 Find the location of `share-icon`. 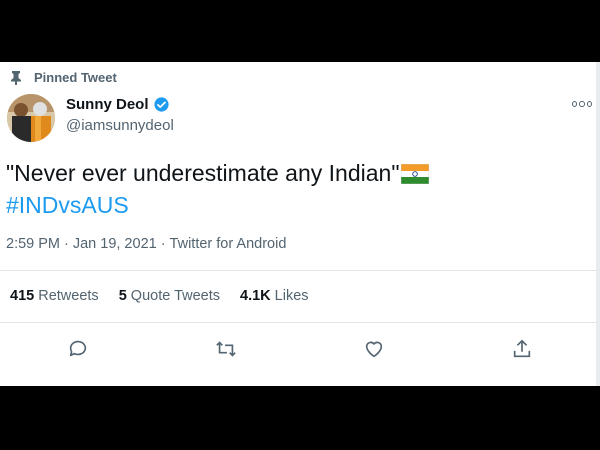

share-icon is located at coordinates (522, 349).